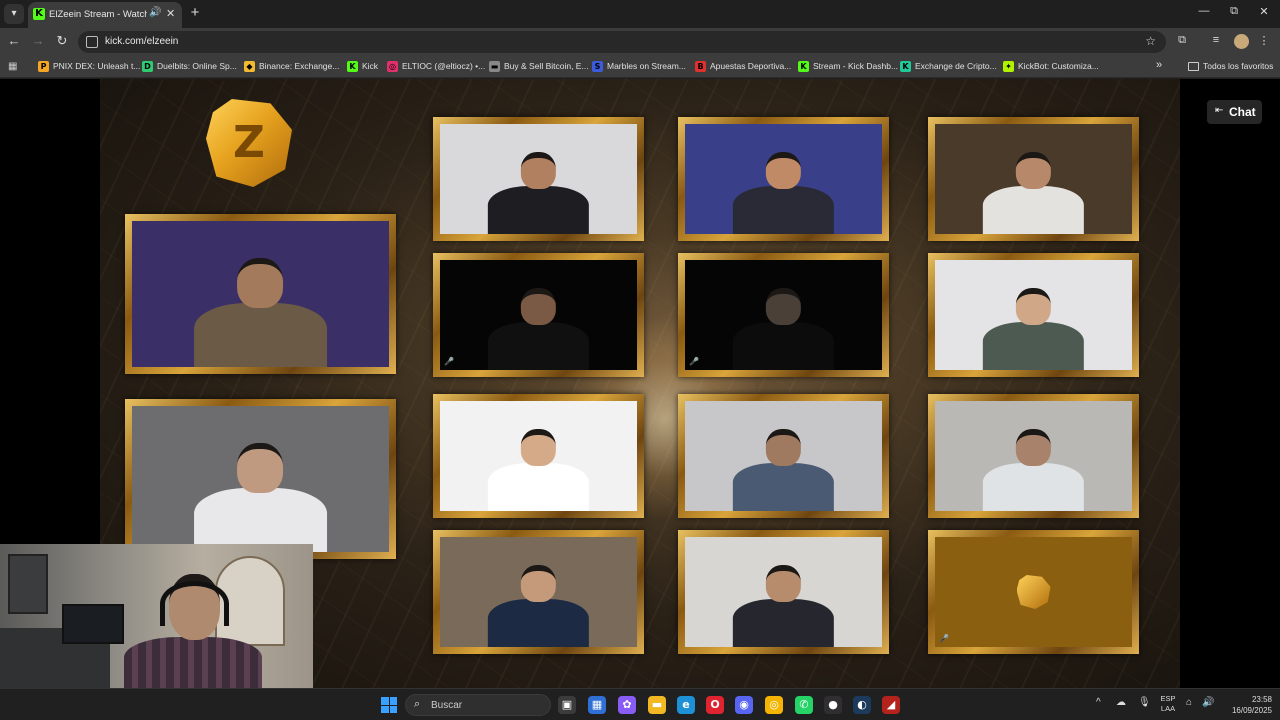  What do you see at coordinates (597, 705) in the screenshot?
I see `store-icon: ▦` at bounding box center [597, 705].